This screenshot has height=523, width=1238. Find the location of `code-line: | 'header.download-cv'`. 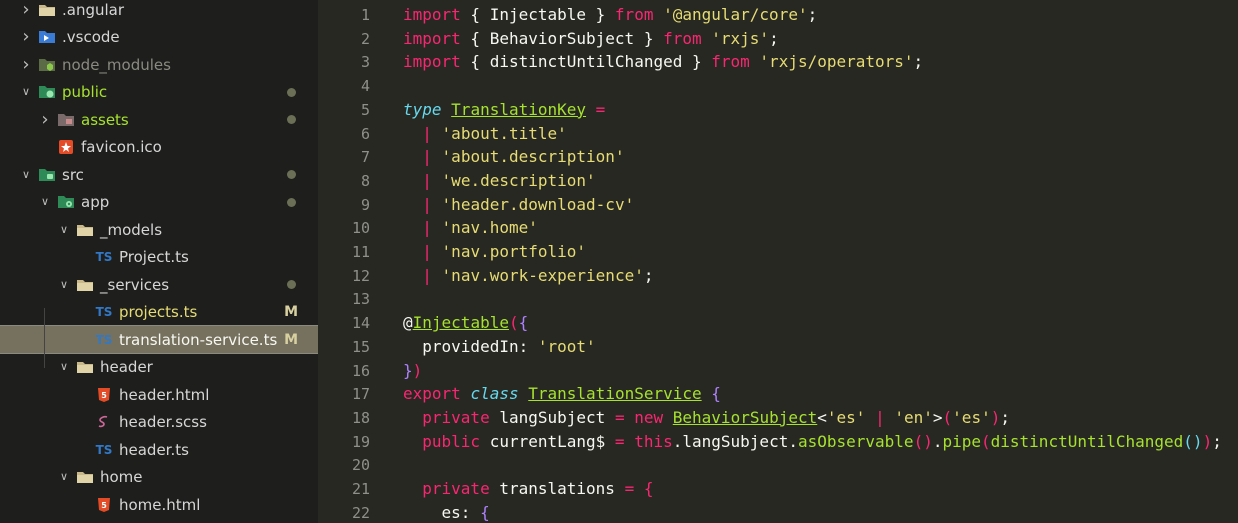

code-line: | 'header.download-cv' is located at coordinates (518, 204).